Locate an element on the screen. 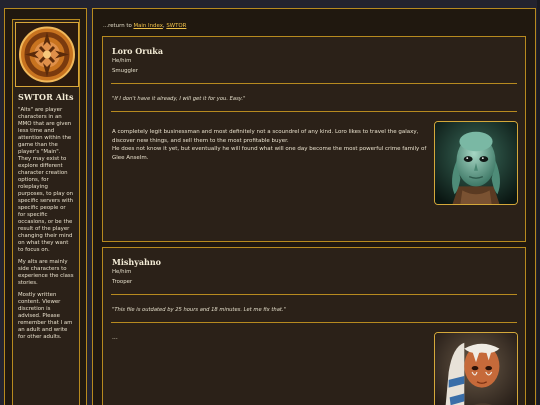 The height and width of the screenshot is (405, 540). character-name: Mishyahno is located at coordinates (137, 262).